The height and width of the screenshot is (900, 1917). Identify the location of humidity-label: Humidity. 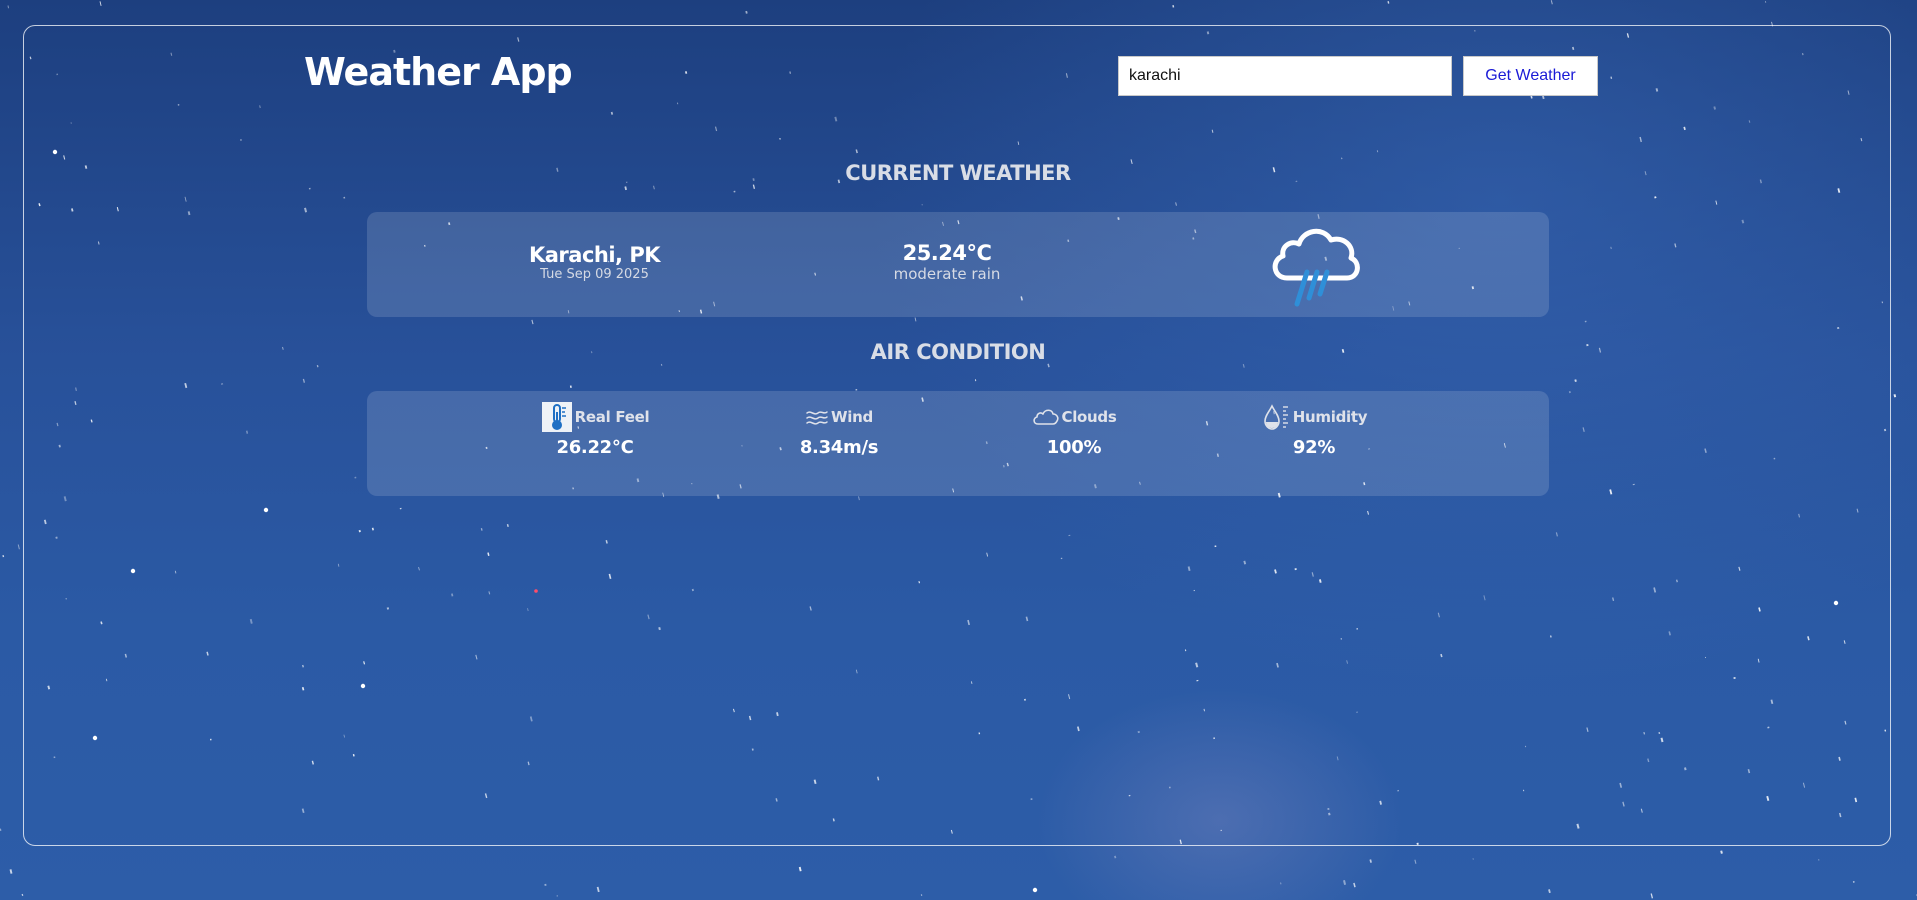
(1330, 417).